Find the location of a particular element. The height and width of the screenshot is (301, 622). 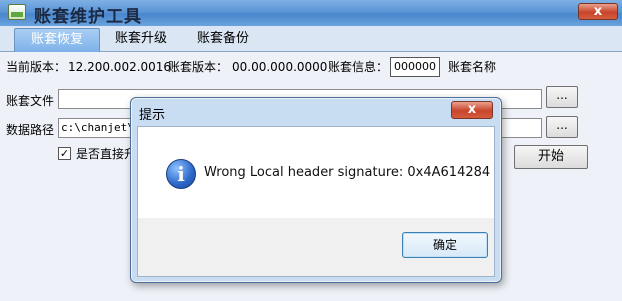

direct-upgrade-checkbox: ✓ is located at coordinates (64, 153).